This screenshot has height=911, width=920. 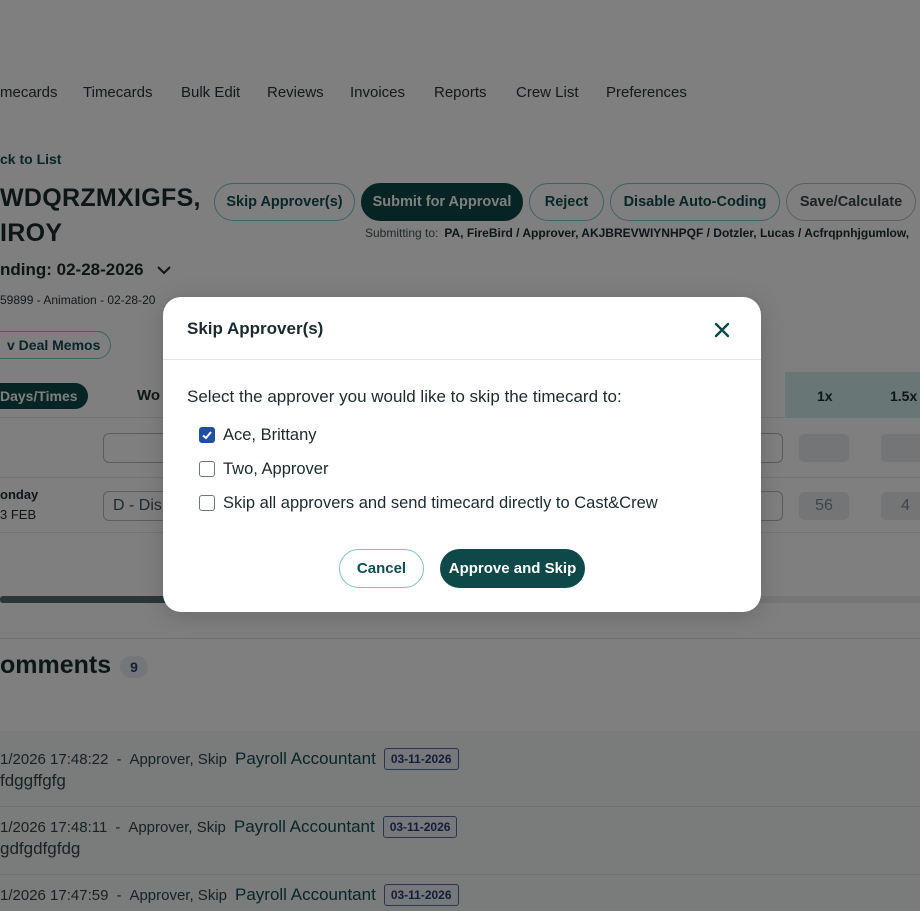 I want to click on approver-option-two-approver: Two, Approver, so click(x=263, y=469).